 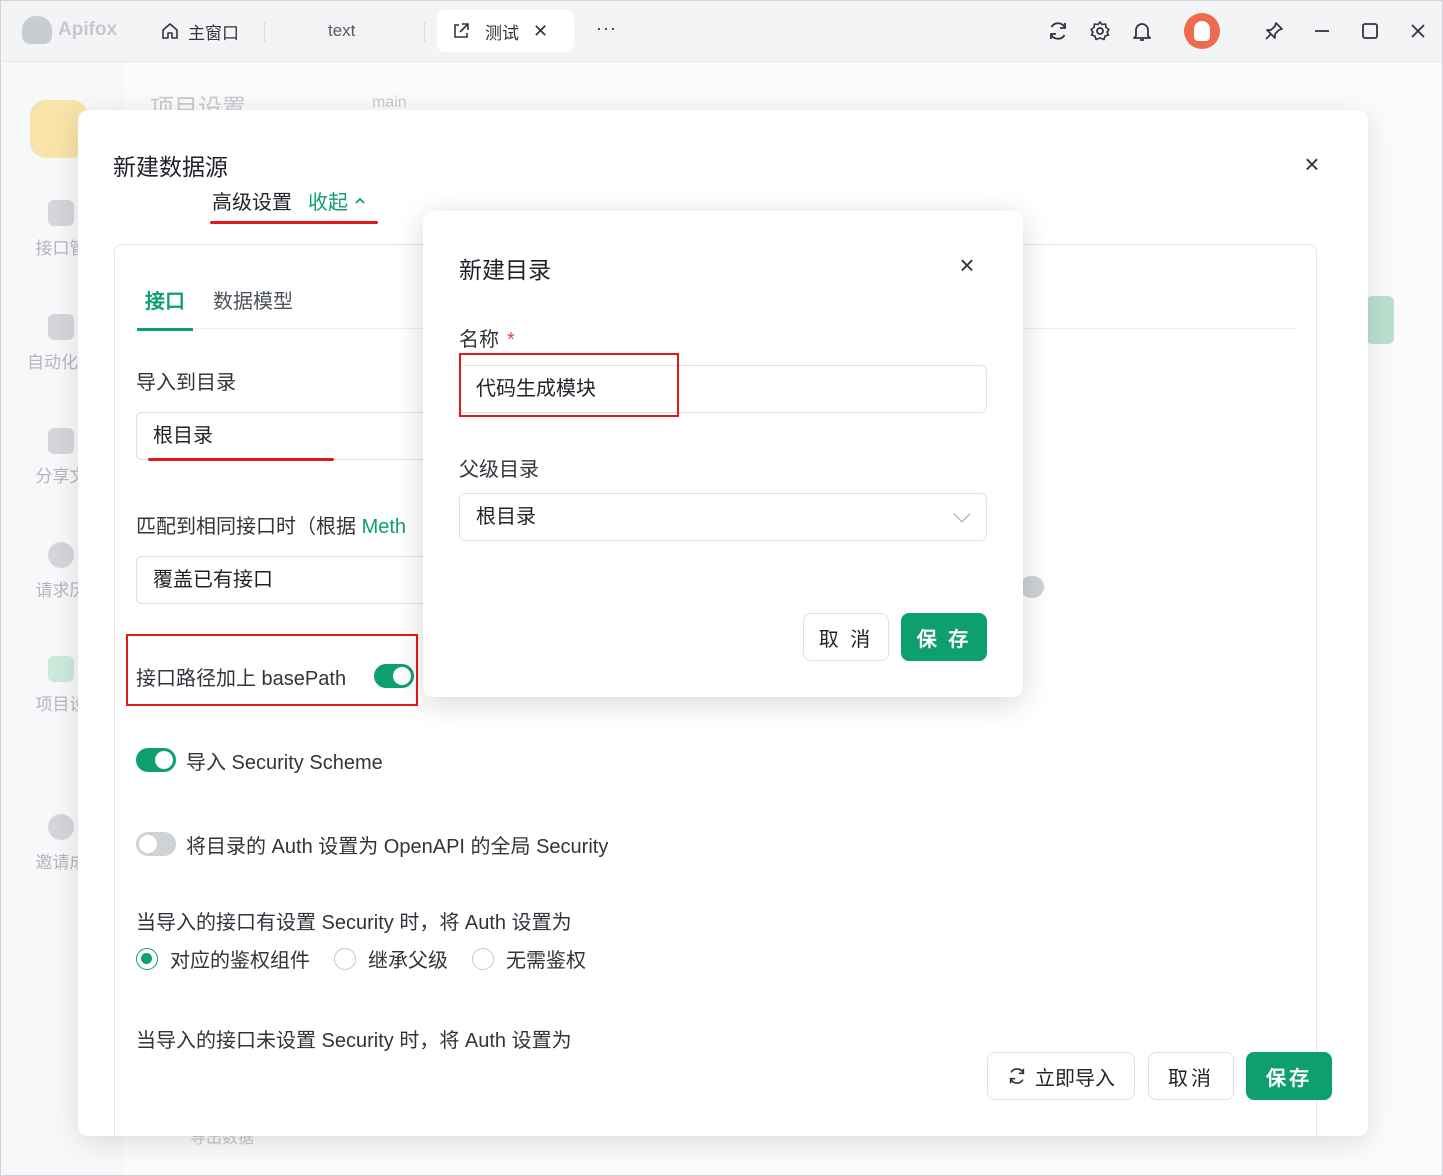 I want to click on tab-label: 测试, so click(x=502, y=33).